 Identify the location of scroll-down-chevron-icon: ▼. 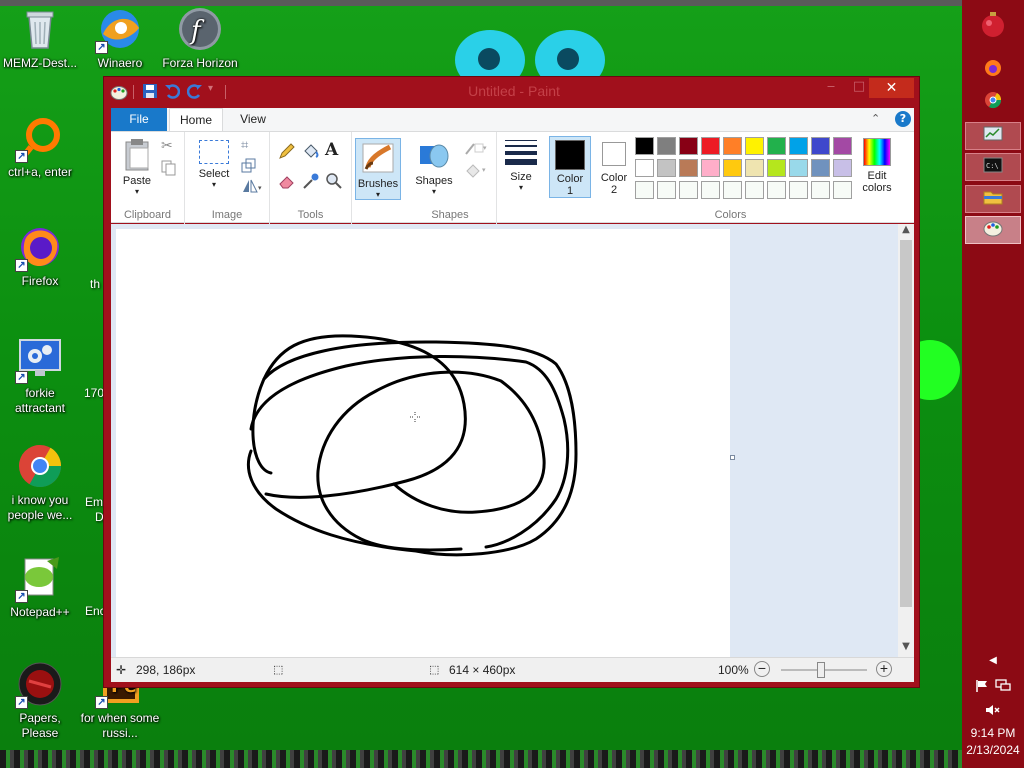
(906, 649).